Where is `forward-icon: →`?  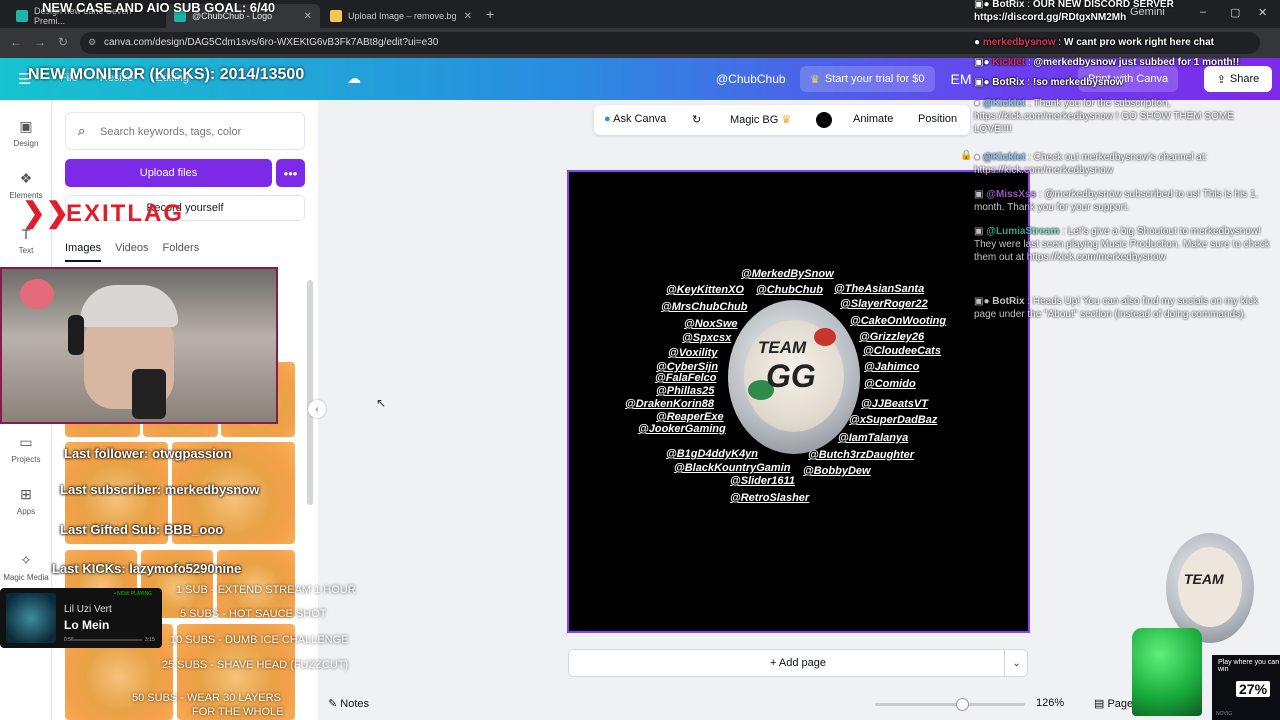 forward-icon: → is located at coordinates (40, 42).